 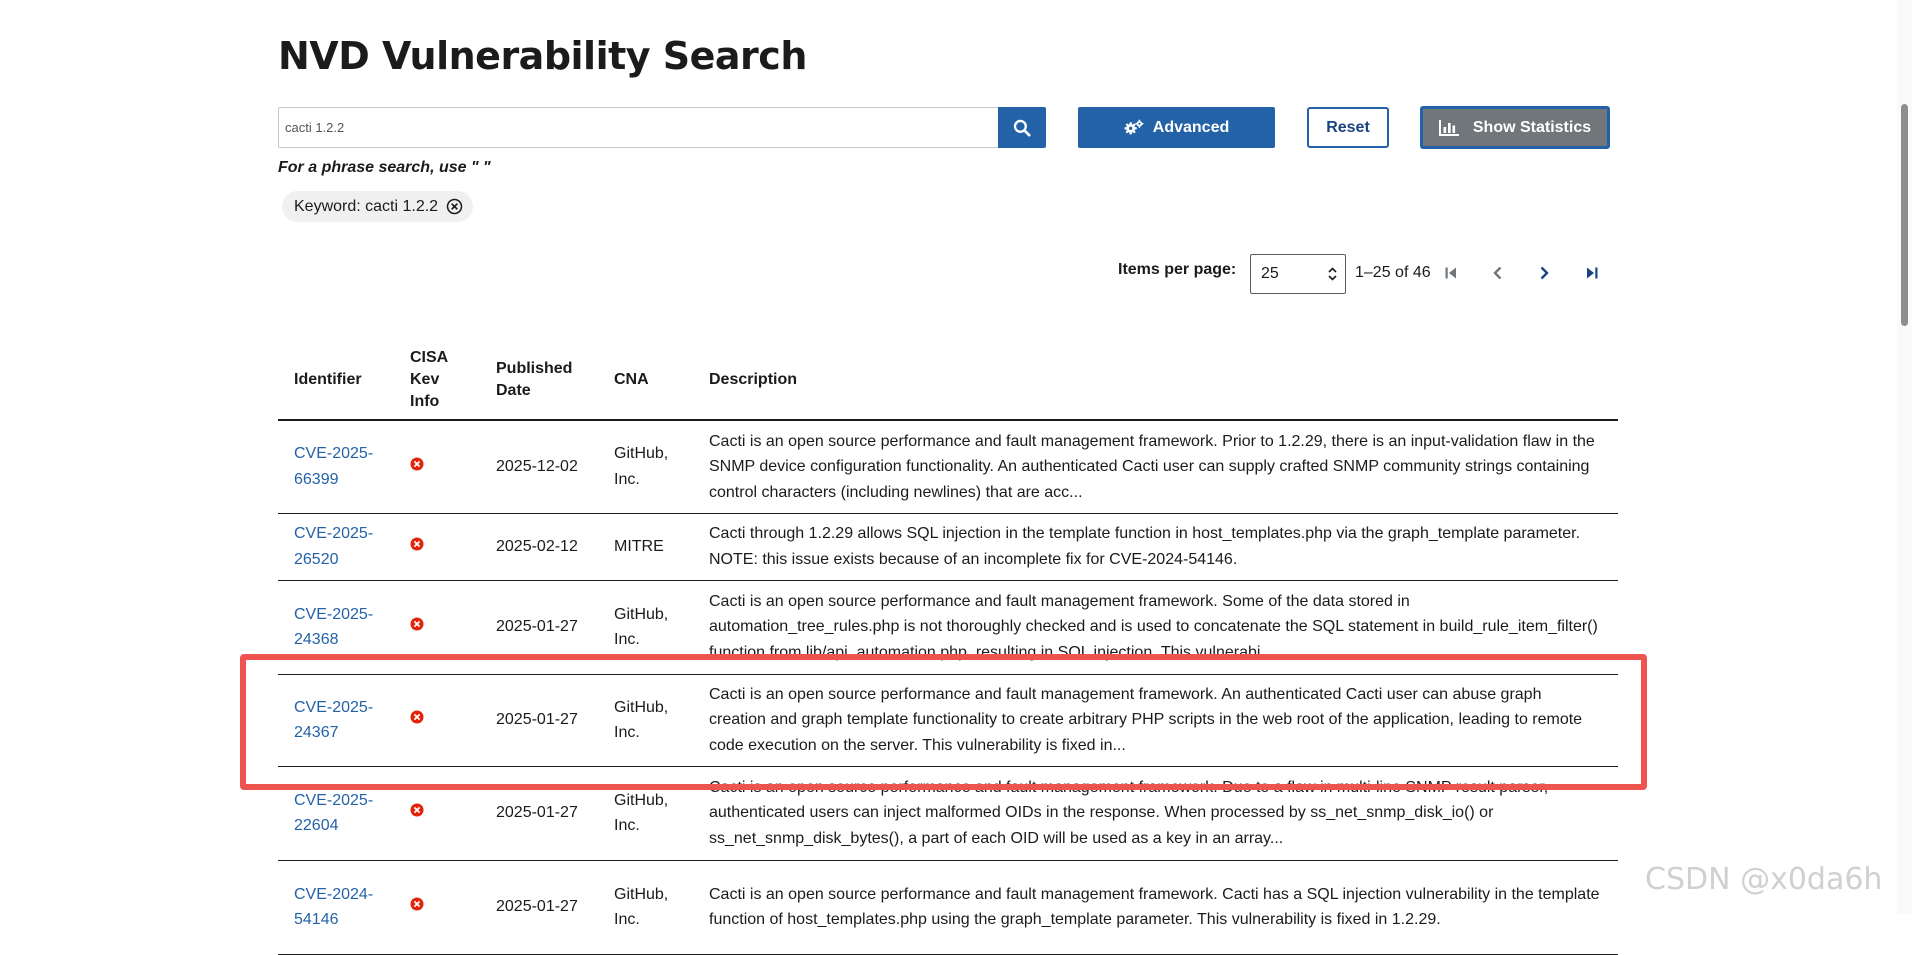 I want to click on header-date-line: Published, so click(x=534, y=368).